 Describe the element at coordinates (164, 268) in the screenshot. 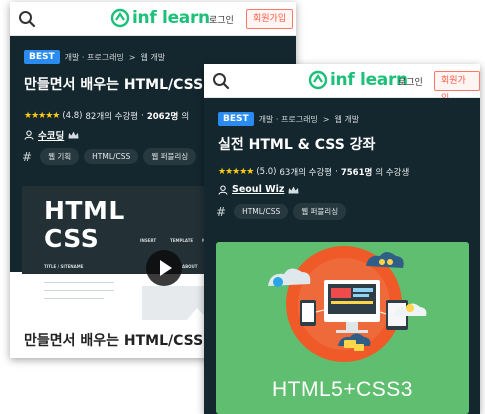

I see `play-button` at that location.